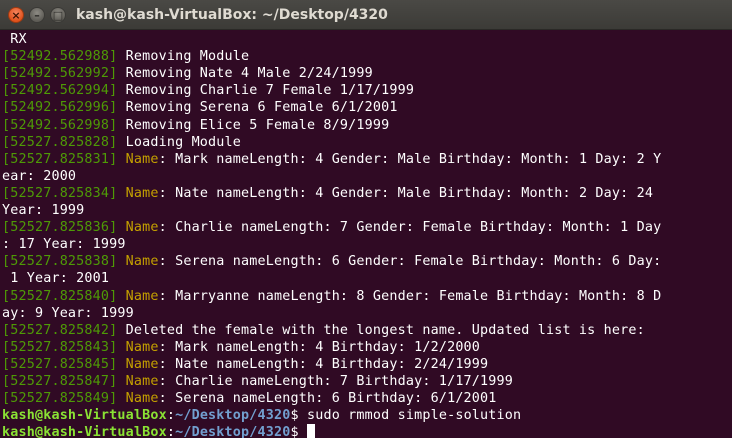 The image size is (732, 438). Describe the element at coordinates (60, 108) in the screenshot. I see `log-timestamp: [52492.562996]` at that location.